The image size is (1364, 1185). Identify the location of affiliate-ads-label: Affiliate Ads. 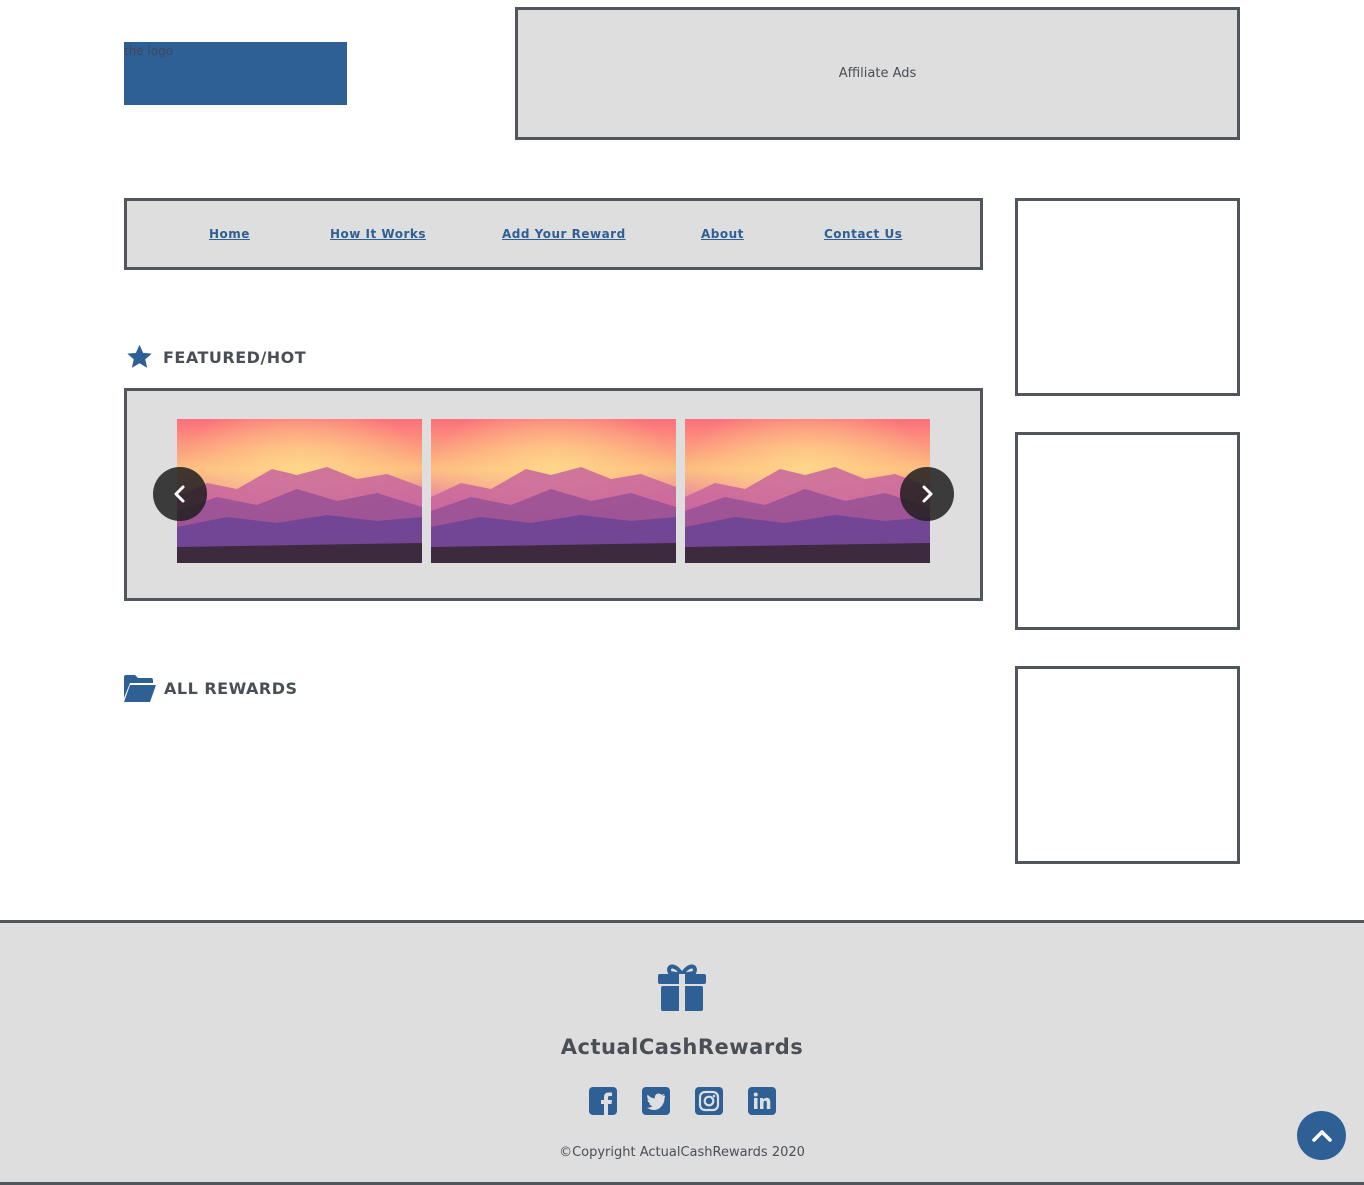
(877, 73).